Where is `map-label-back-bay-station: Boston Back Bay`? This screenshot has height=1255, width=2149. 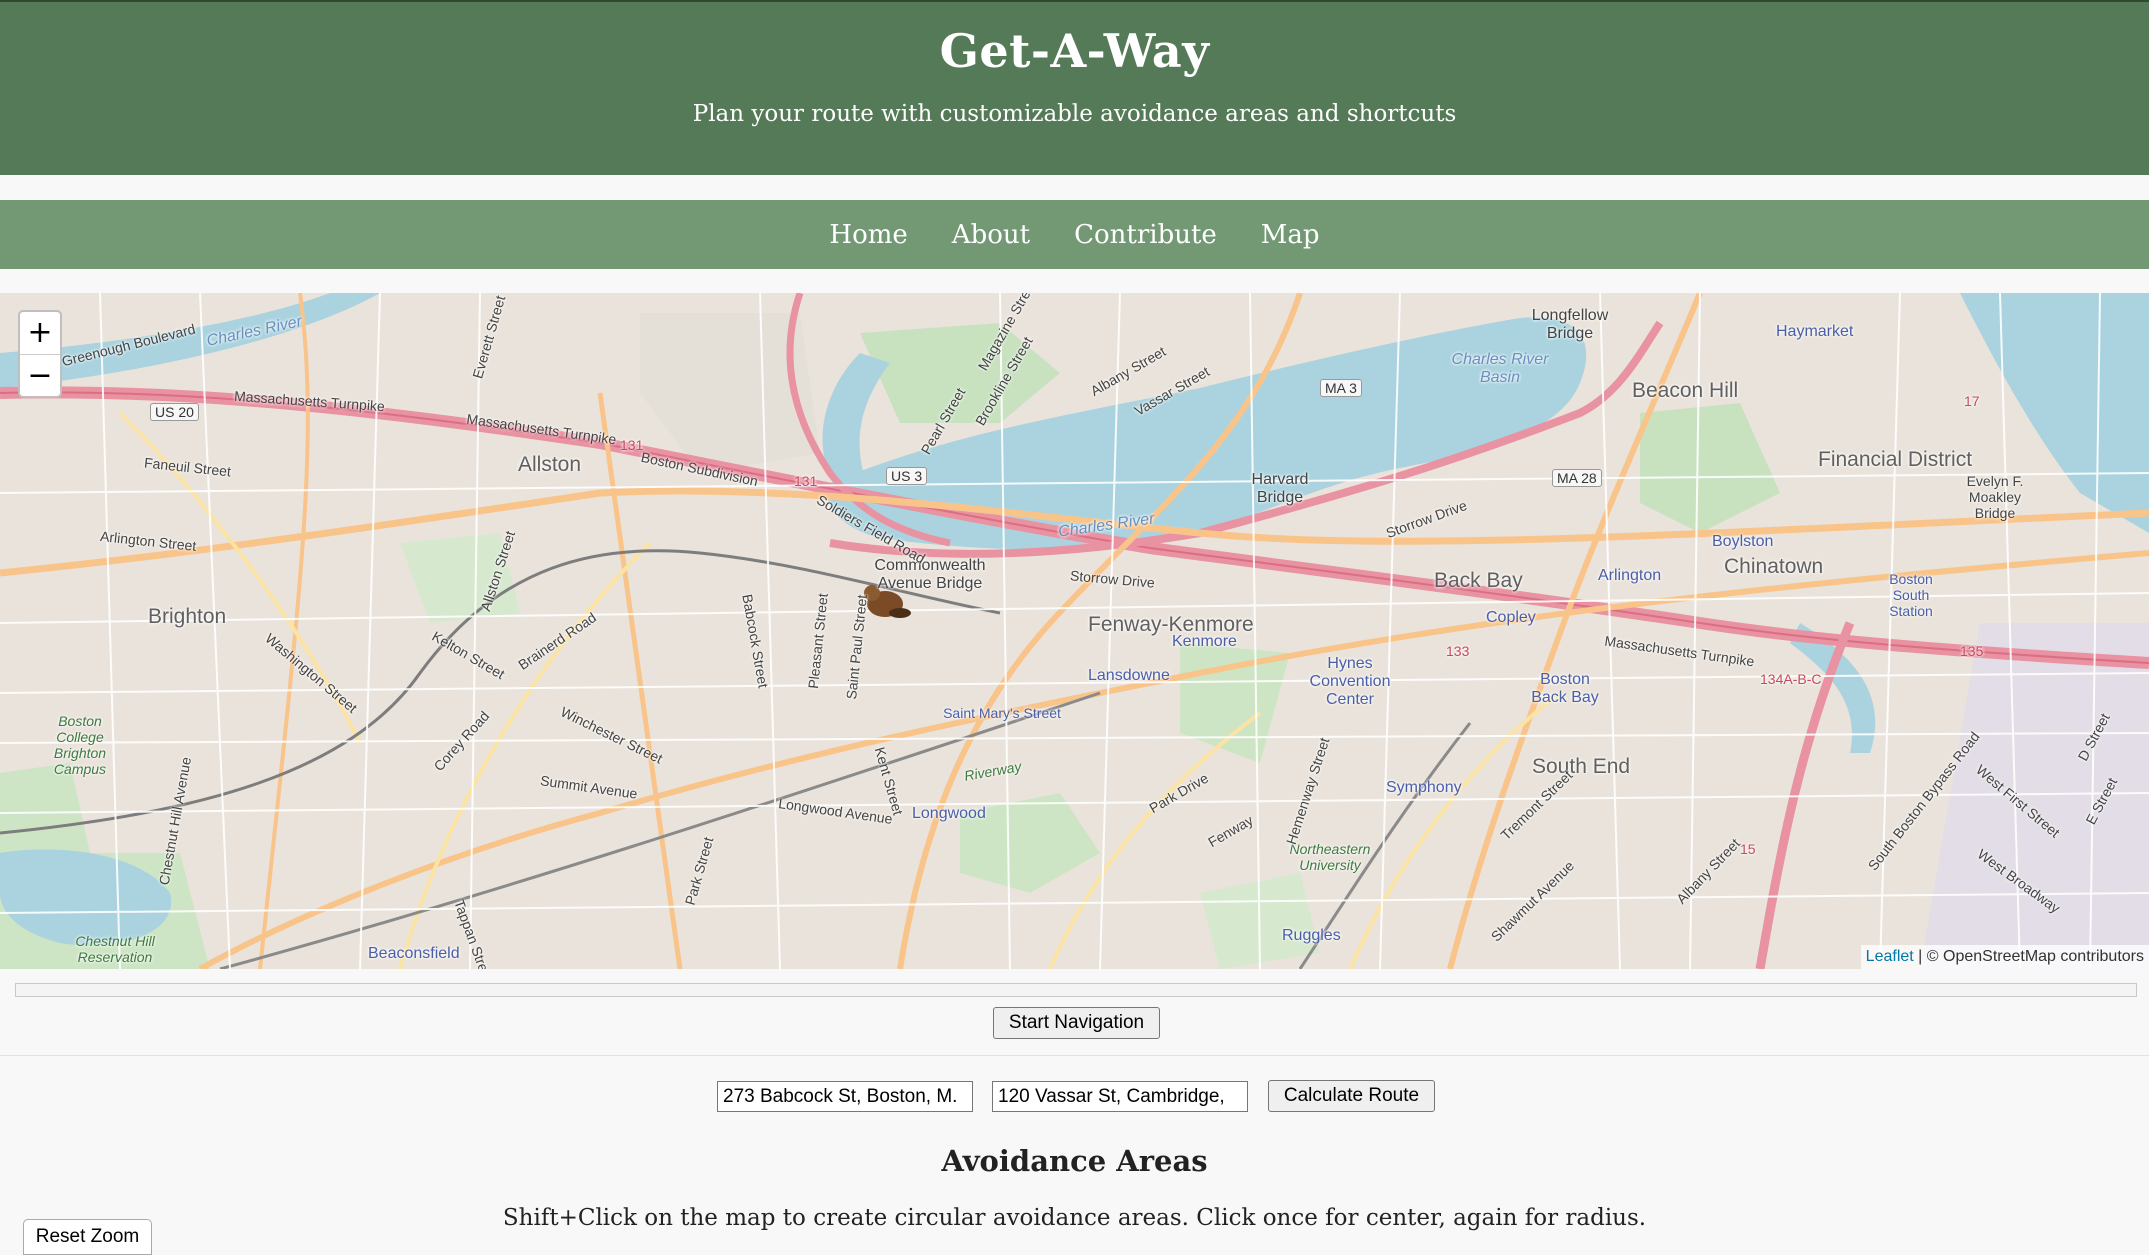
map-label-back-bay-station: Boston Back Bay is located at coordinates (1565, 688).